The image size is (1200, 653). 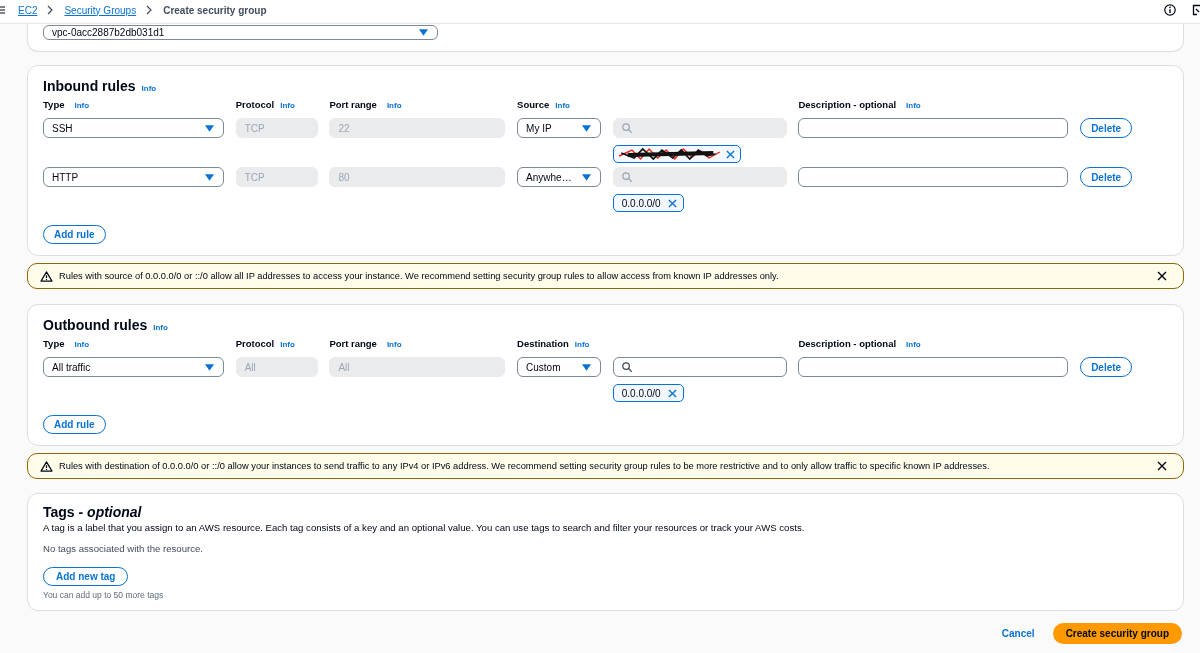 What do you see at coordinates (699, 367) in the screenshot?
I see `search-field` at bounding box center [699, 367].